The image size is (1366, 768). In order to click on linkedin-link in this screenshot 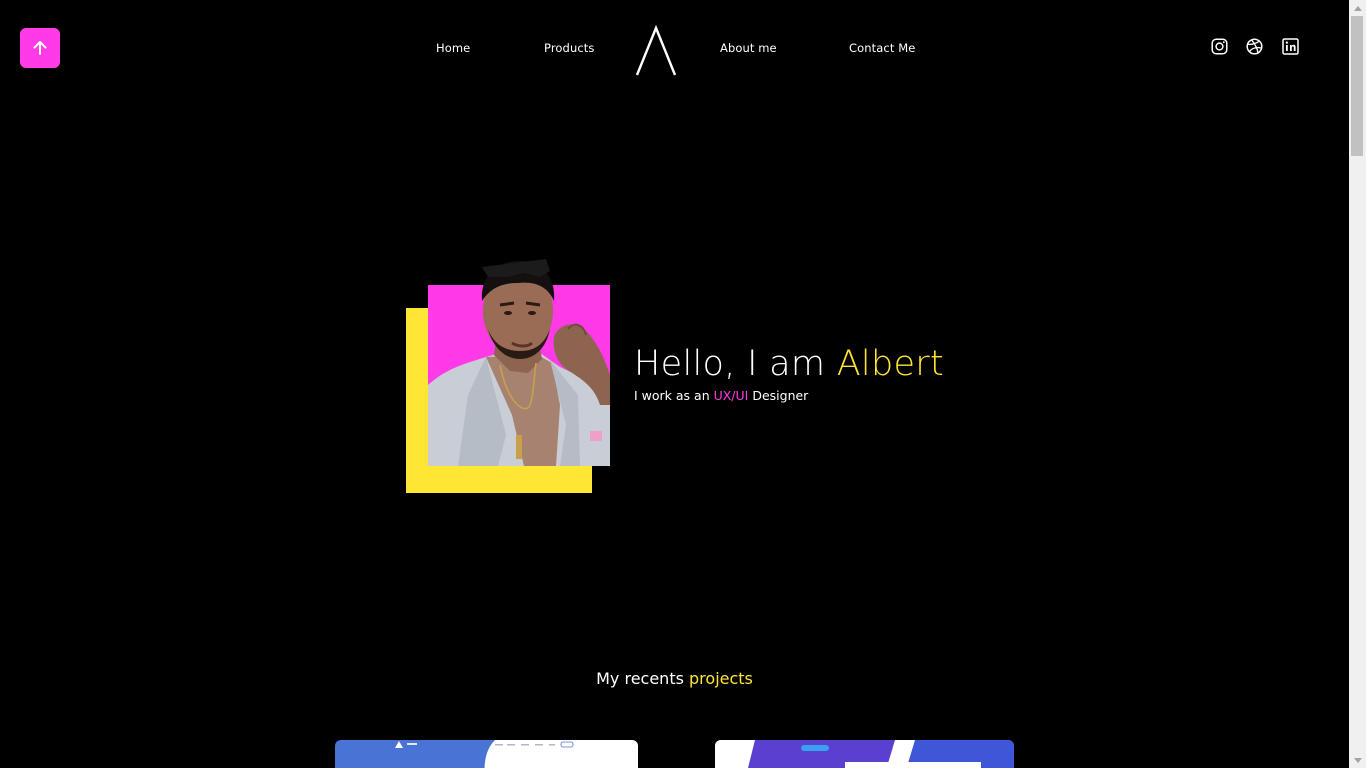, I will do `click(1290, 46)`.